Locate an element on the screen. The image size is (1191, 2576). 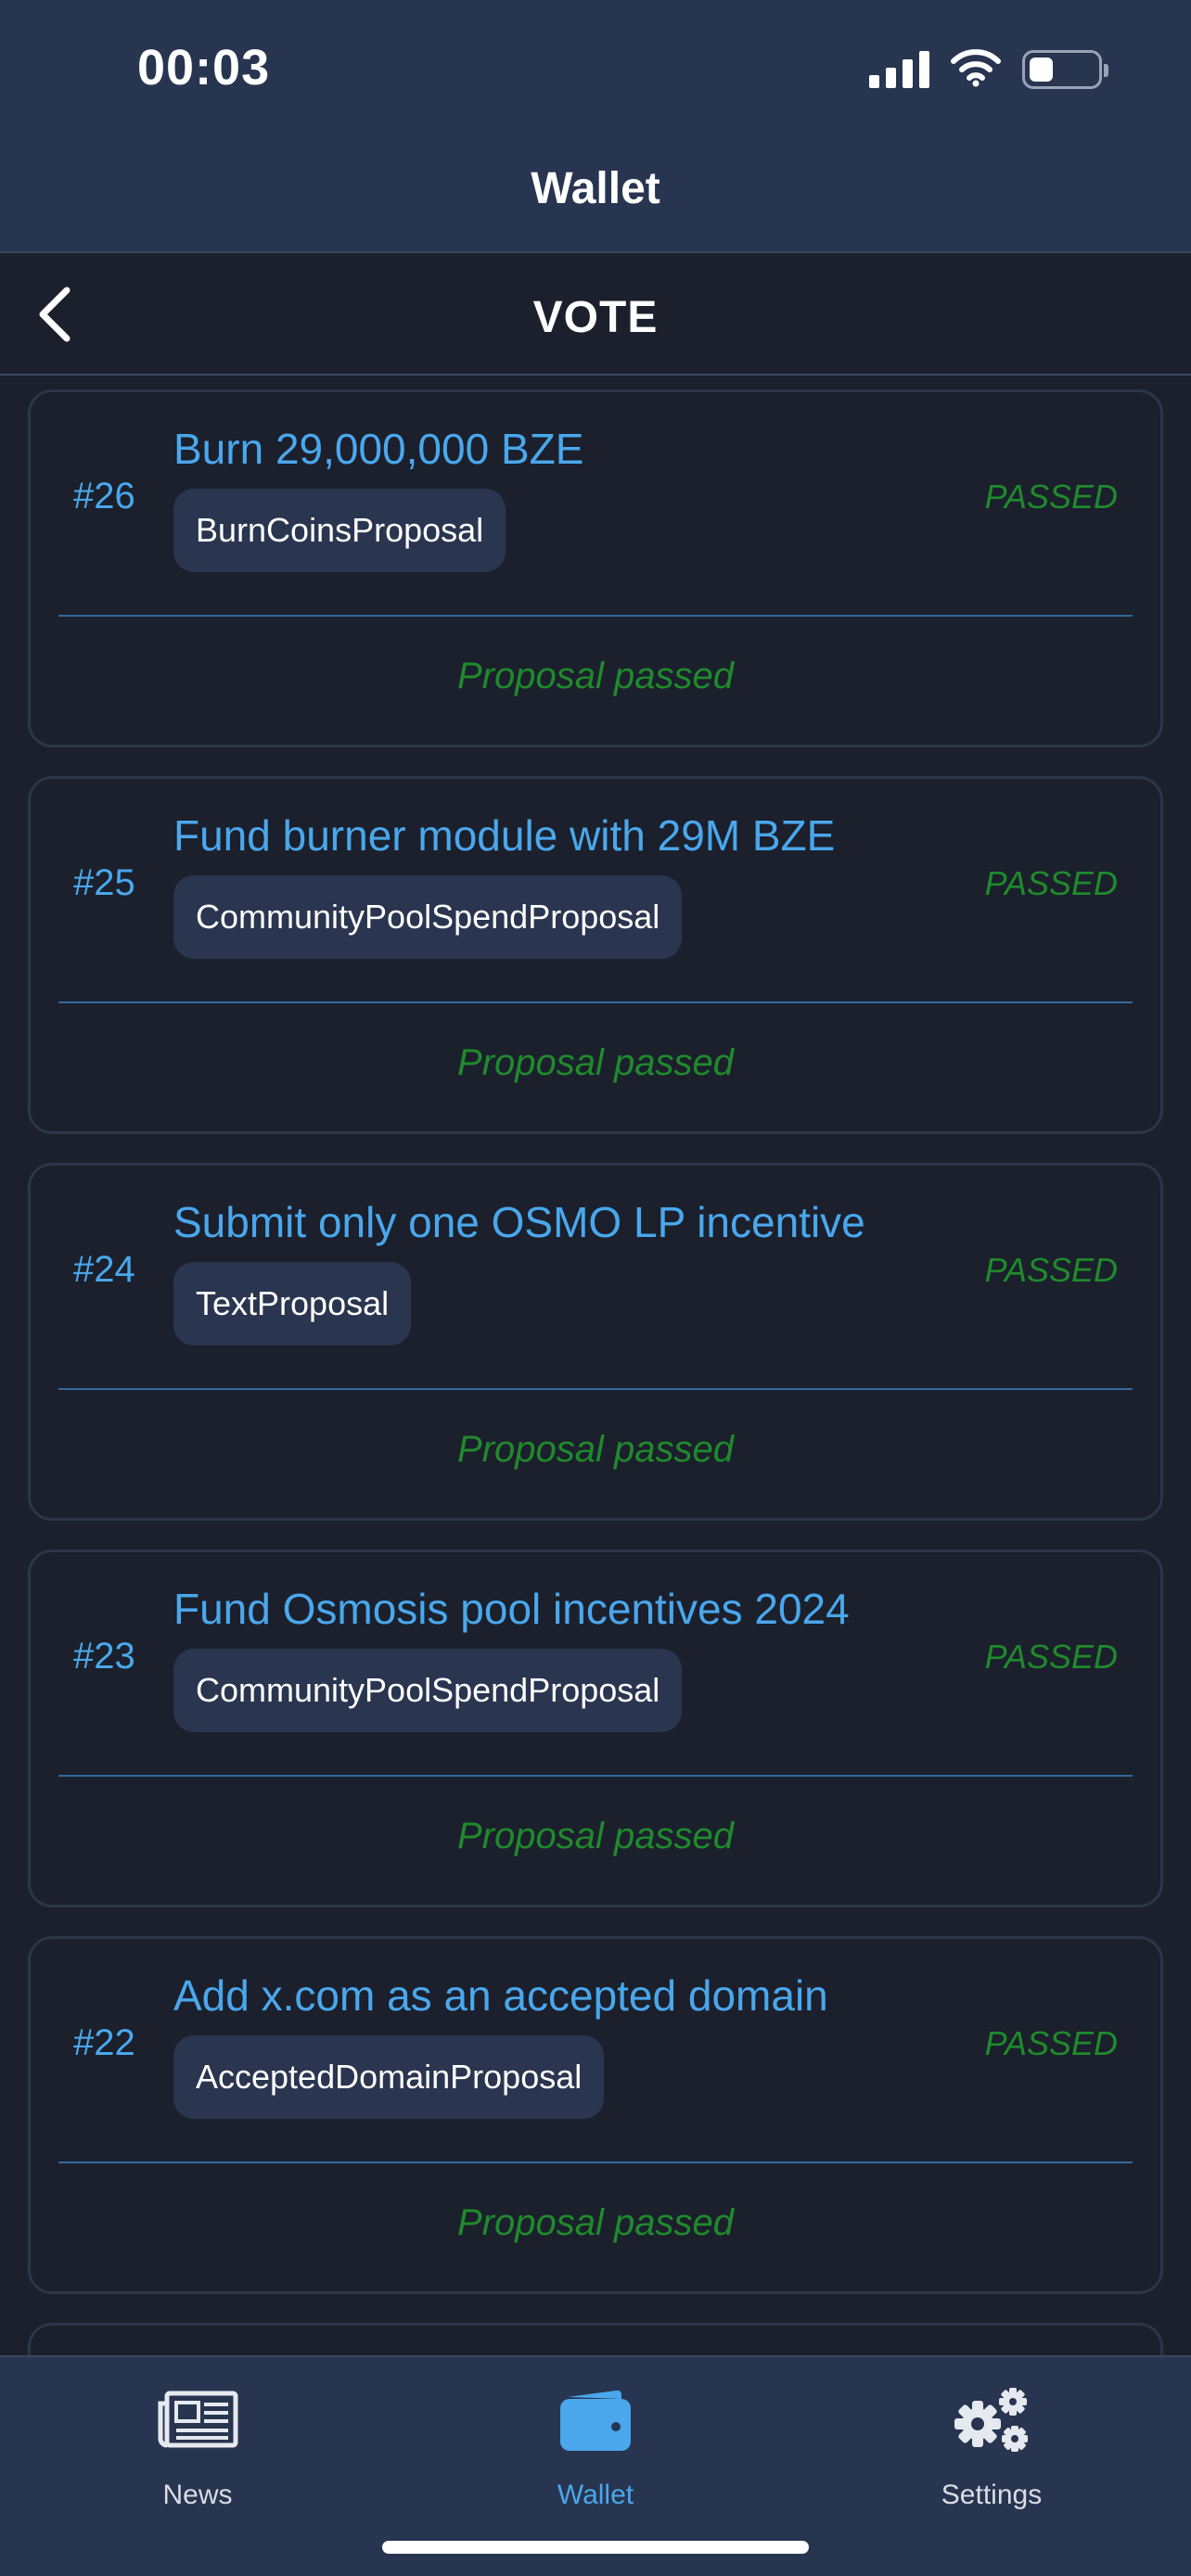
tab-news: News is located at coordinates (197, 2448).